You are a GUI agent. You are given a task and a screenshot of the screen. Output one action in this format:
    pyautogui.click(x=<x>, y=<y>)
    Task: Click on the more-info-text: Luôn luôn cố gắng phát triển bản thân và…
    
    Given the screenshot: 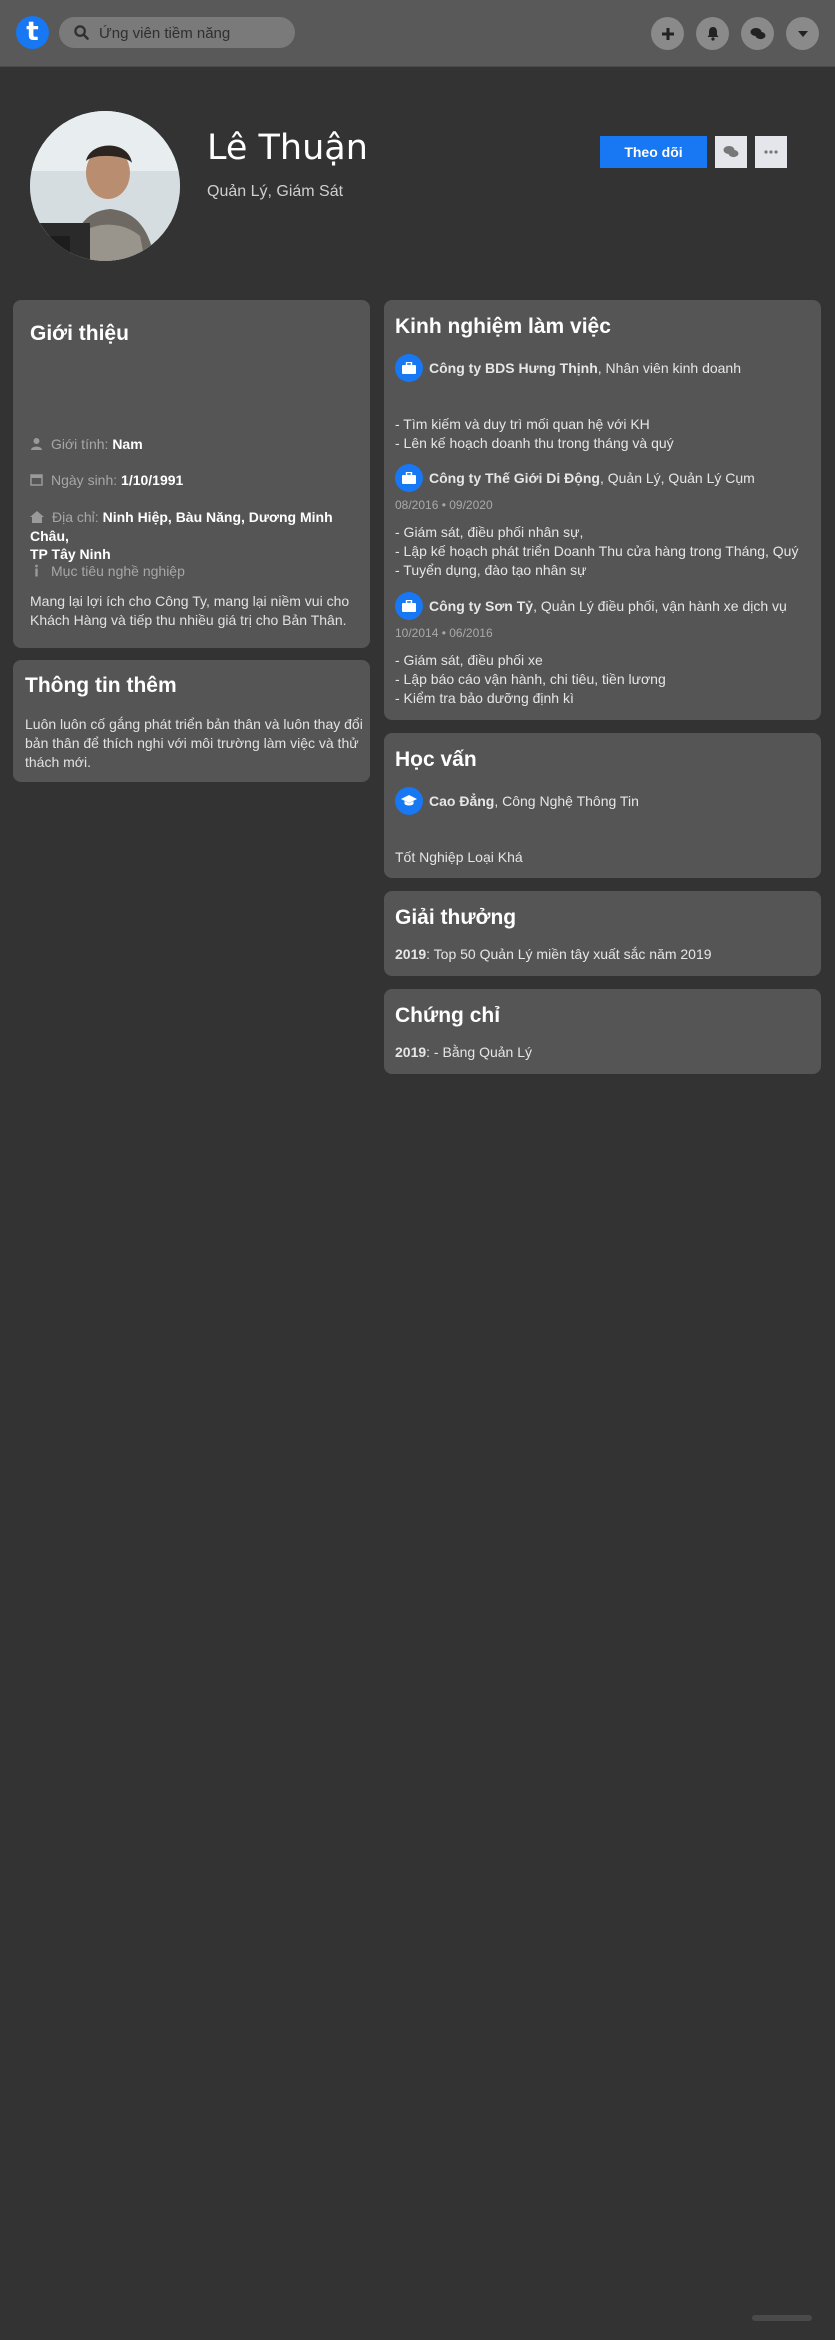 What is the action you would take?
    pyautogui.click(x=194, y=743)
    